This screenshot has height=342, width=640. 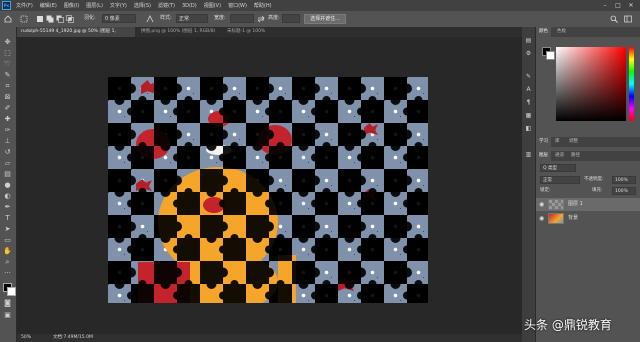 I want to click on menu-item: 文件(F), so click(x=24, y=5).